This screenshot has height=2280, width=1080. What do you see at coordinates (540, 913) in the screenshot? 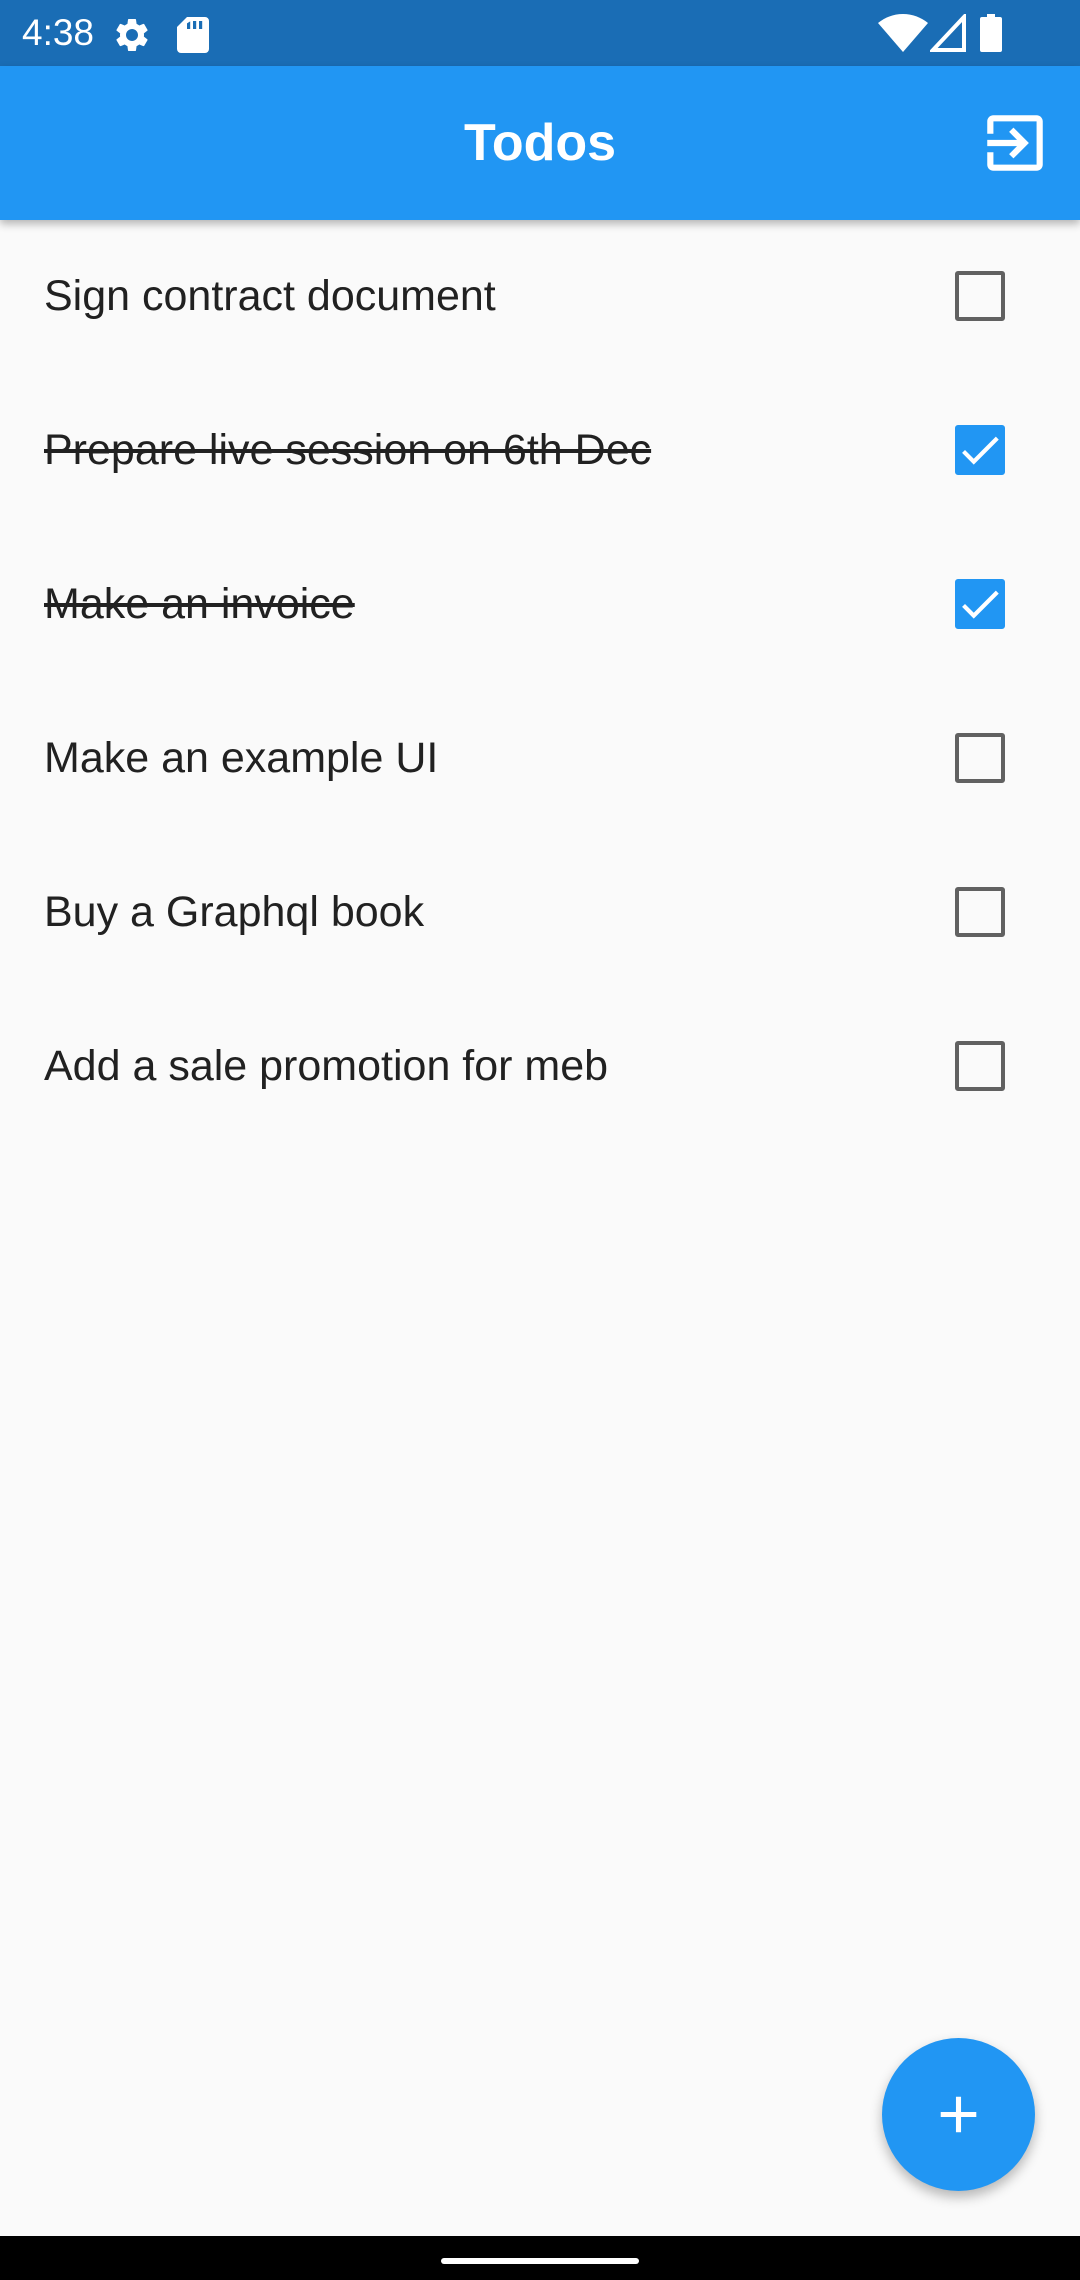
I see `todo-item: Buy a Graphql book` at bounding box center [540, 913].